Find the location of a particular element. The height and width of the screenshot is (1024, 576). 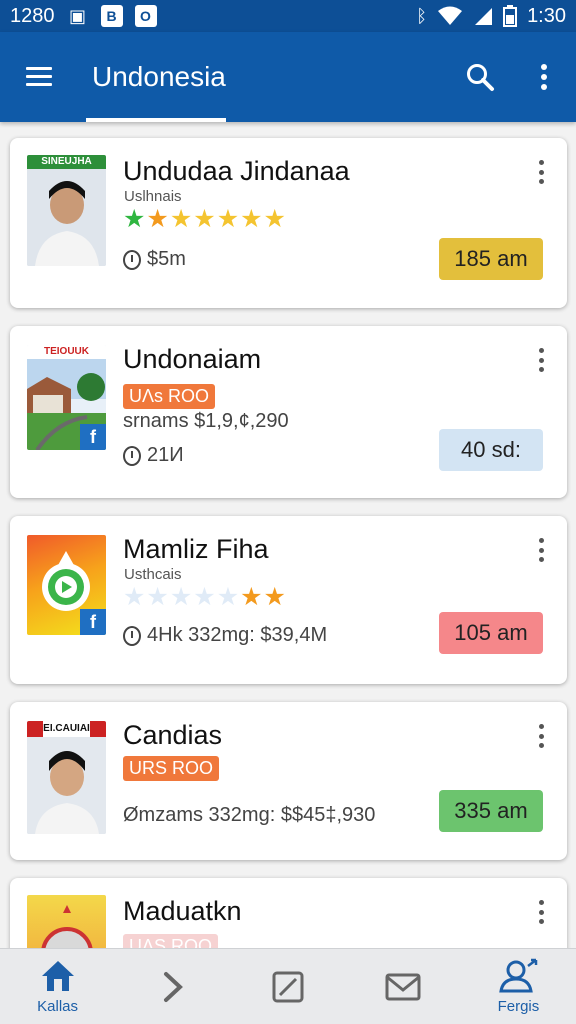

item-title: Undudaa Jindanaa is located at coordinates (236, 171).